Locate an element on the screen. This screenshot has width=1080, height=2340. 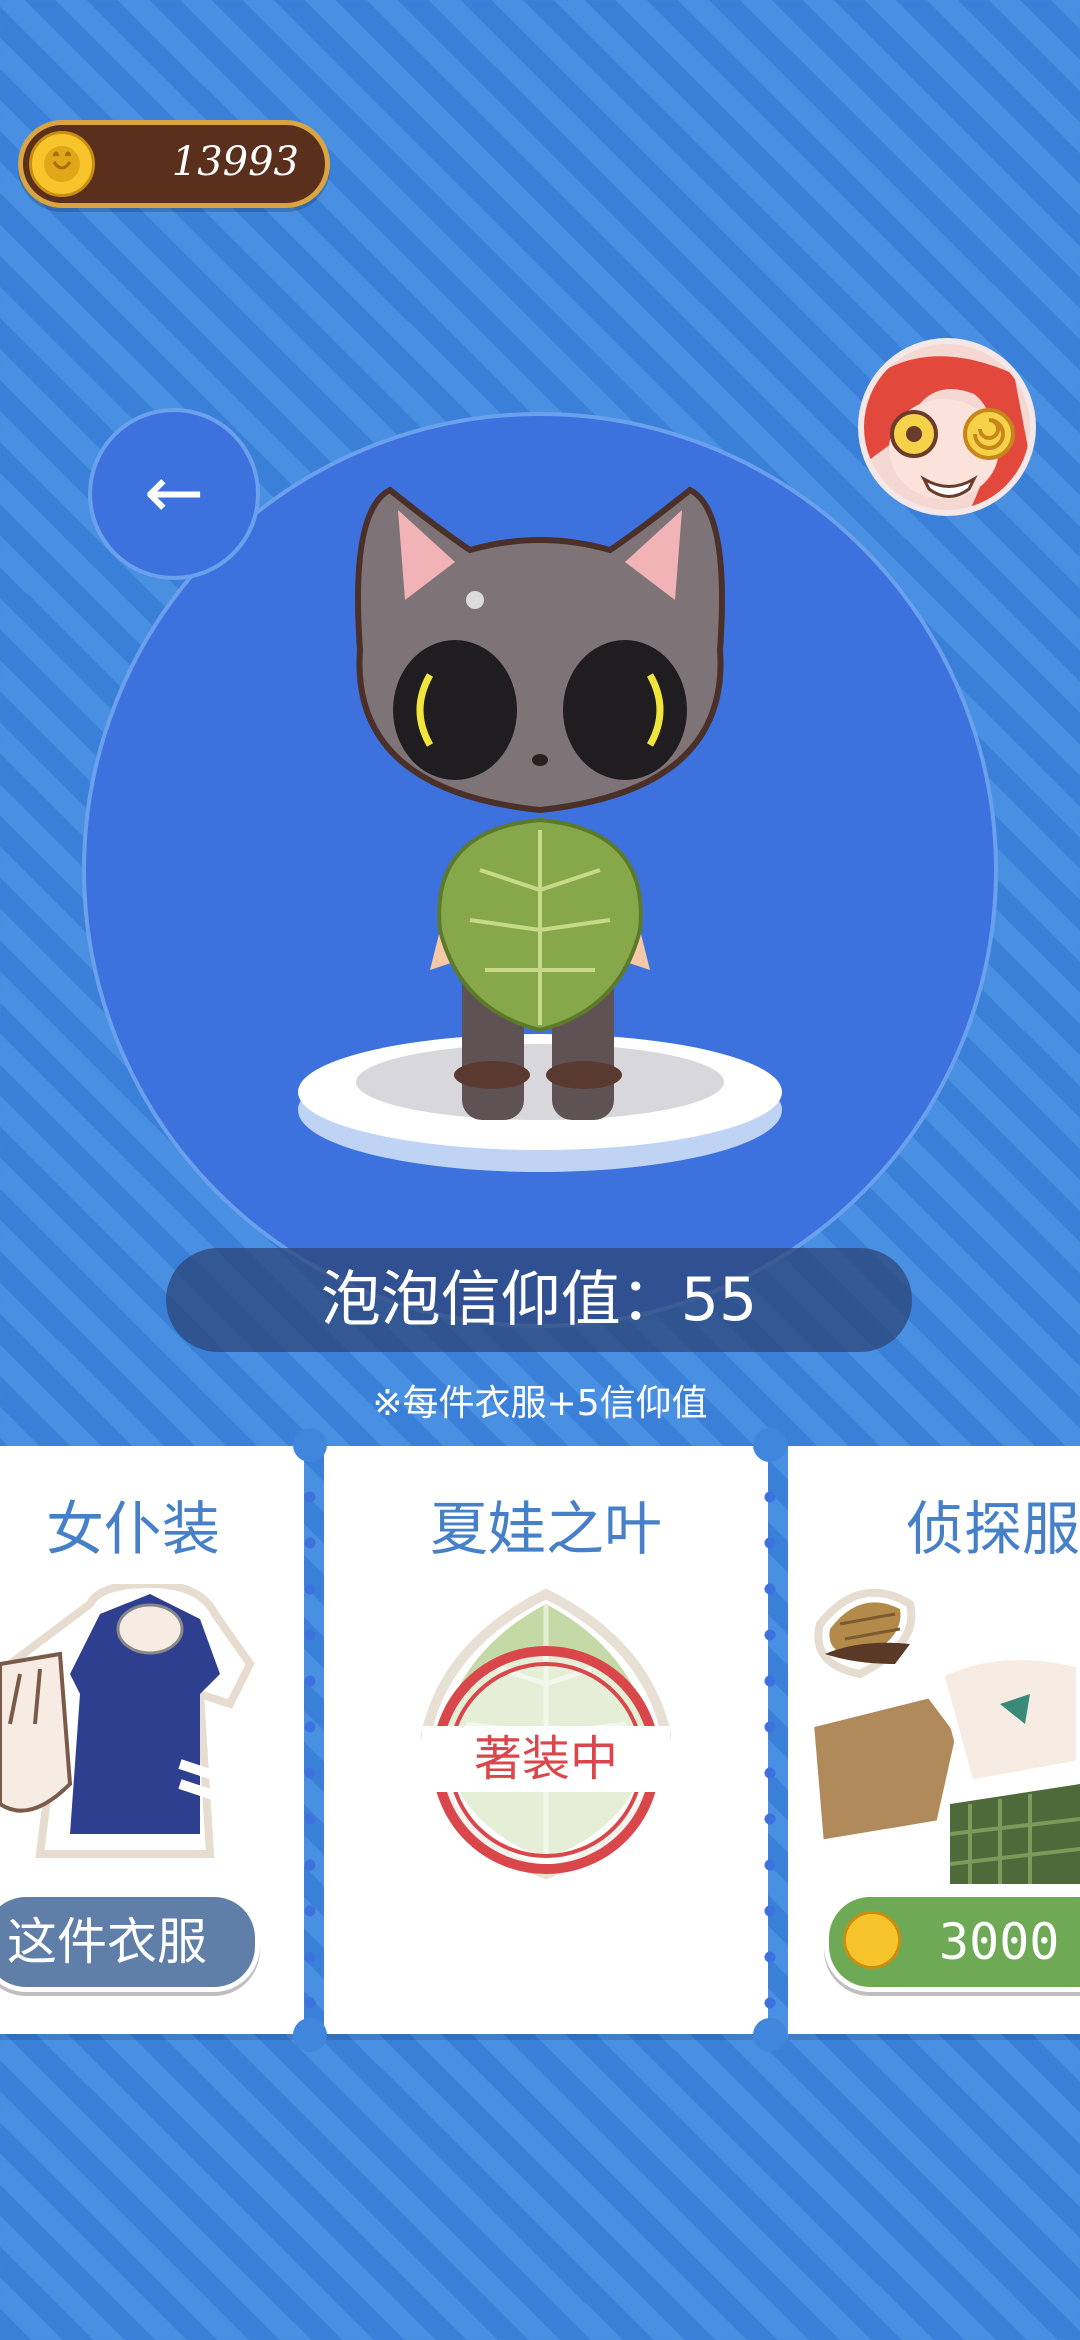
outfit-name: 侦探服 is located at coordinates (993, 1529).